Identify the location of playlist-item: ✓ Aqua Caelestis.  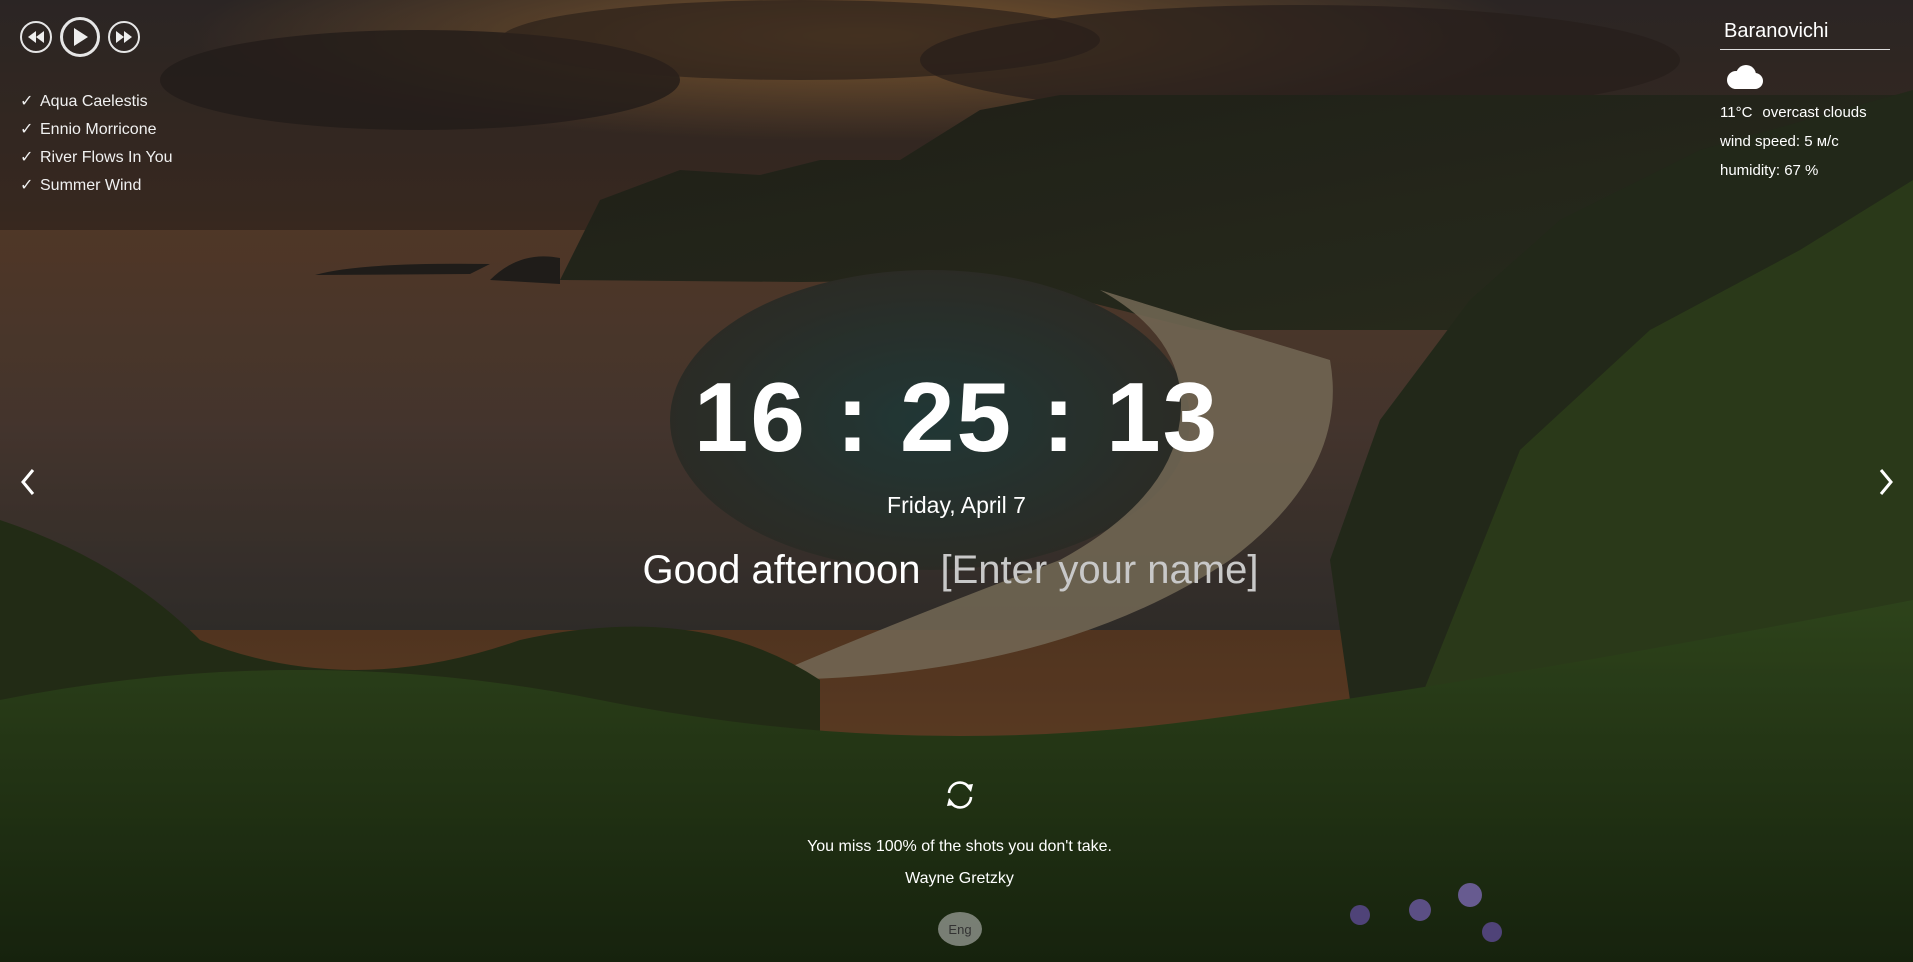
(96, 102).